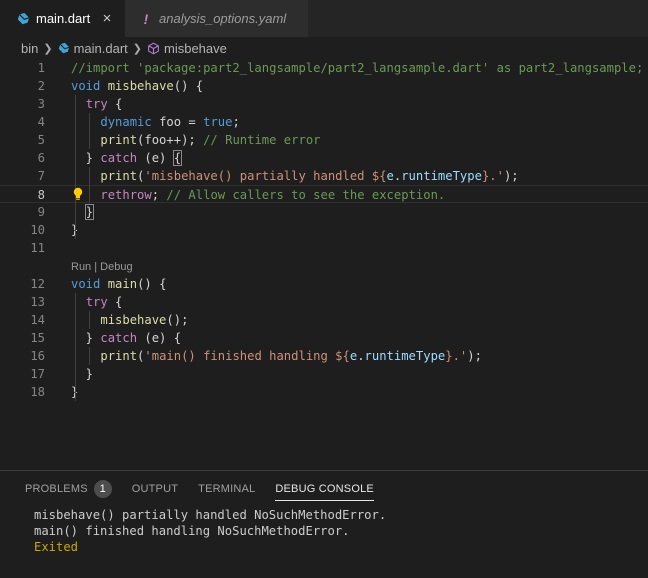 Image resolution: width=648 pixels, height=578 pixels. Describe the element at coordinates (324, 122) in the screenshot. I see `code-line: 4 dynamic foo = true;` at that location.